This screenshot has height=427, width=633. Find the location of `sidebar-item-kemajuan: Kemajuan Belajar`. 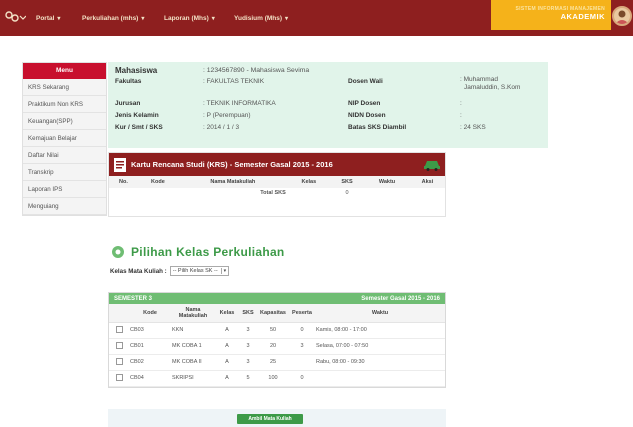

sidebar-item-kemajuan: Kemajuan Belajar is located at coordinates (64, 138).